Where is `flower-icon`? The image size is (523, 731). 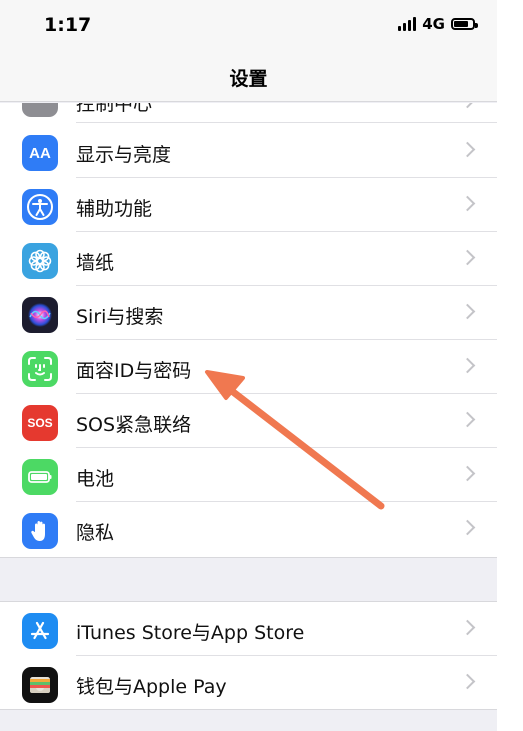 flower-icon is located at coordinates (40, 261).